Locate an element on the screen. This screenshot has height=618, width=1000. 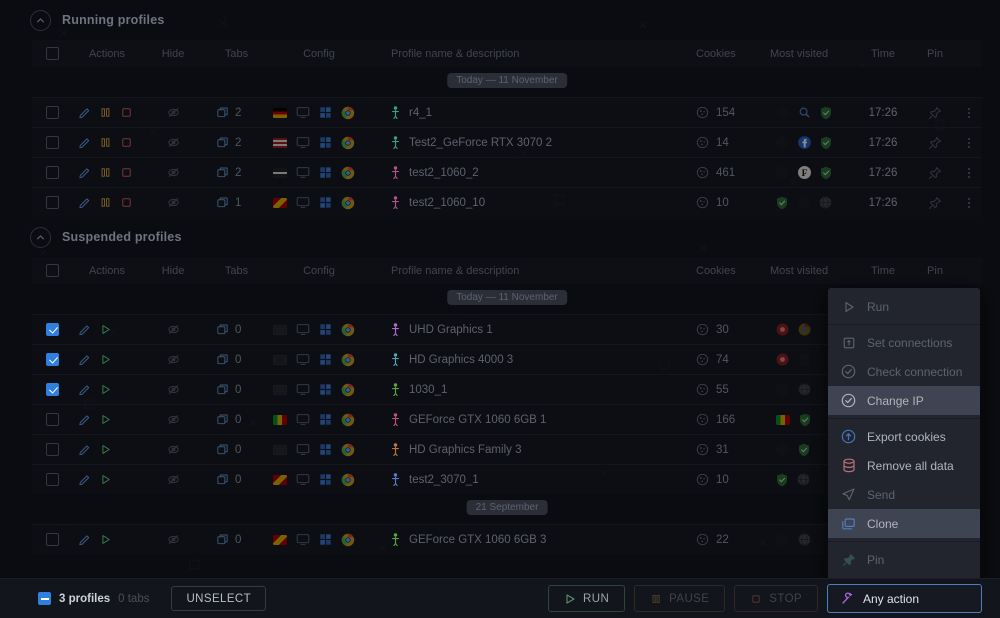
selection-checkbox is located at coordinates (44, 598).